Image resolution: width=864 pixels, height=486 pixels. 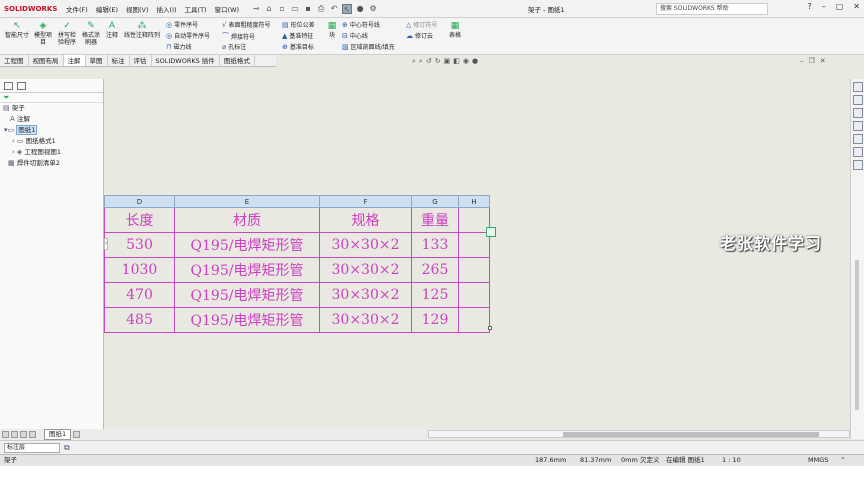 I want to click on tab-sheet-format: 图纸格式, so click(x=237, y=60).